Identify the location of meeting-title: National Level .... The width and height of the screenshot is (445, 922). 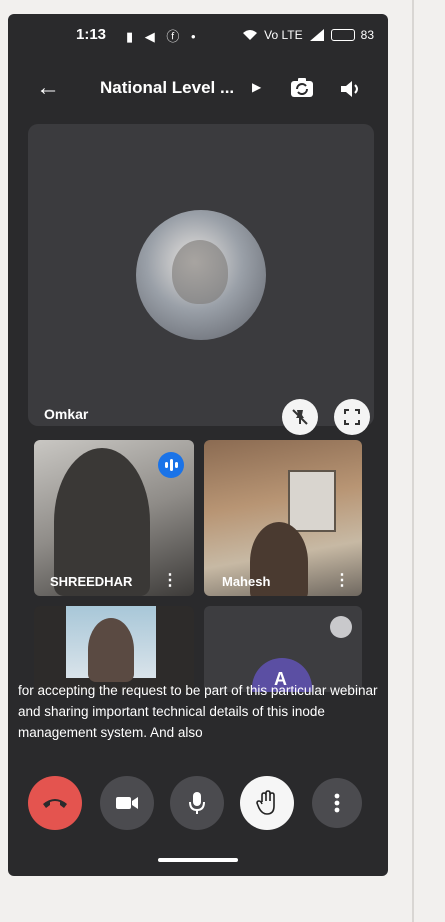
(167, 88).